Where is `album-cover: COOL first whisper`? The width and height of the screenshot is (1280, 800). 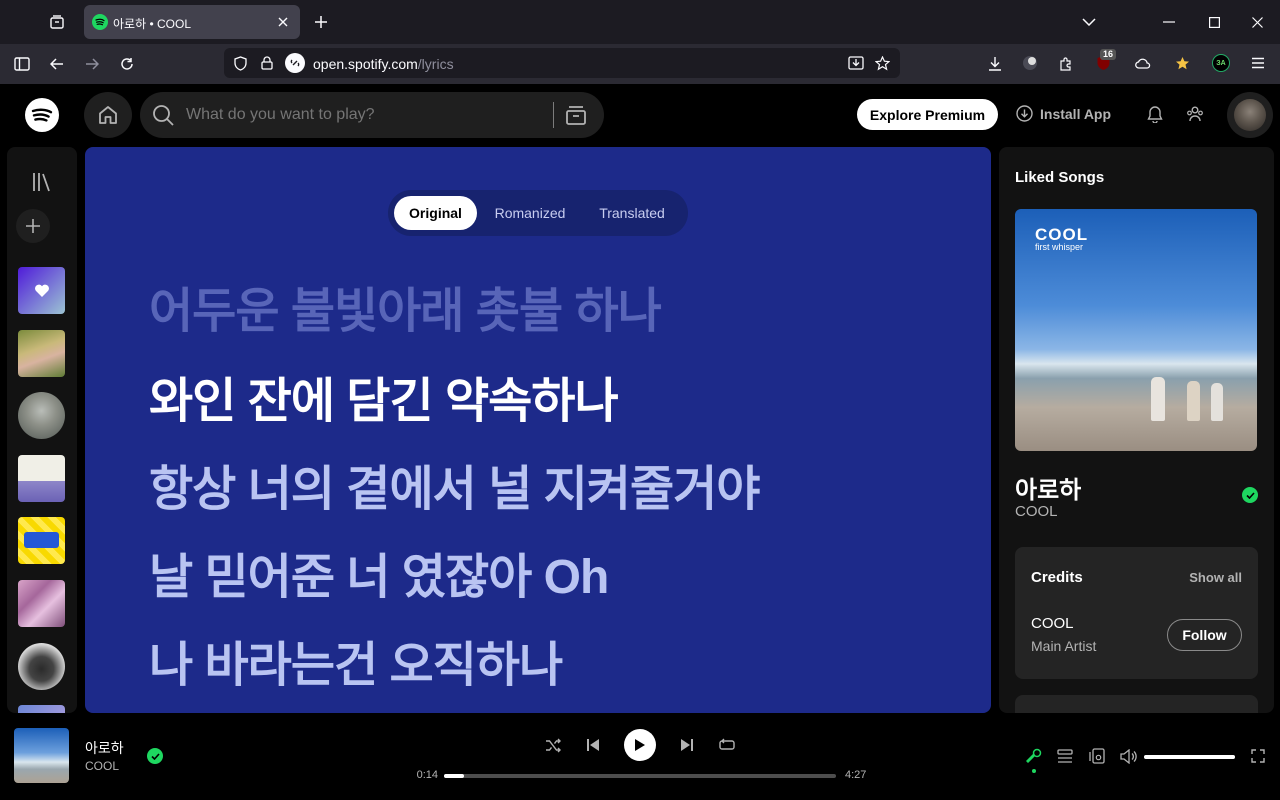
album-cover: COOL first whisper is located at coordinates (1136, 330).